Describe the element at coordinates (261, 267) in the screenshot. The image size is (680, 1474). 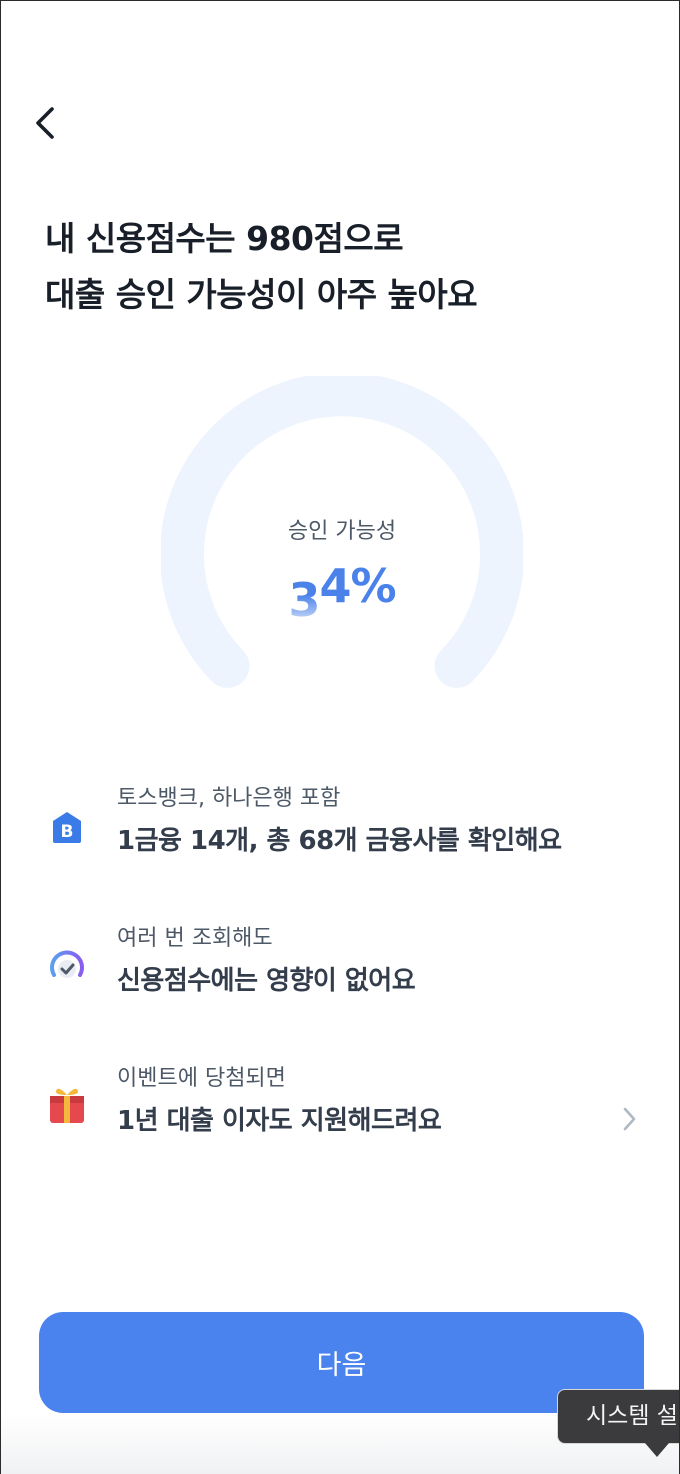
I see `page-title: 내 신용점수는 980점으로 대출 승인 가능성이 아주 높아요` at that location.